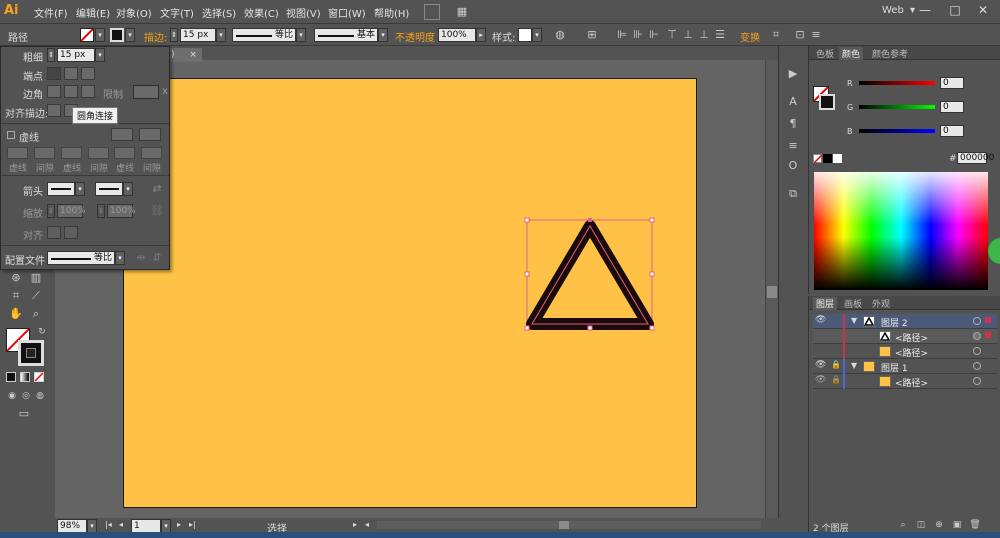  Describe the element at coordinates (121, 211) in the screenshot. I see `end-scale-field: 100%` at that location.